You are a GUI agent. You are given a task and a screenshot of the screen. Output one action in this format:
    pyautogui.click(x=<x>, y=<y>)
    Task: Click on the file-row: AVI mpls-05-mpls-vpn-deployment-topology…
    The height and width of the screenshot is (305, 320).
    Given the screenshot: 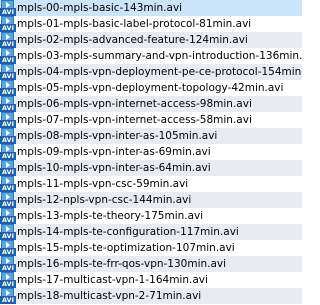 What is the action you would take?
    pyautogui.click(x=151, y=88)
    